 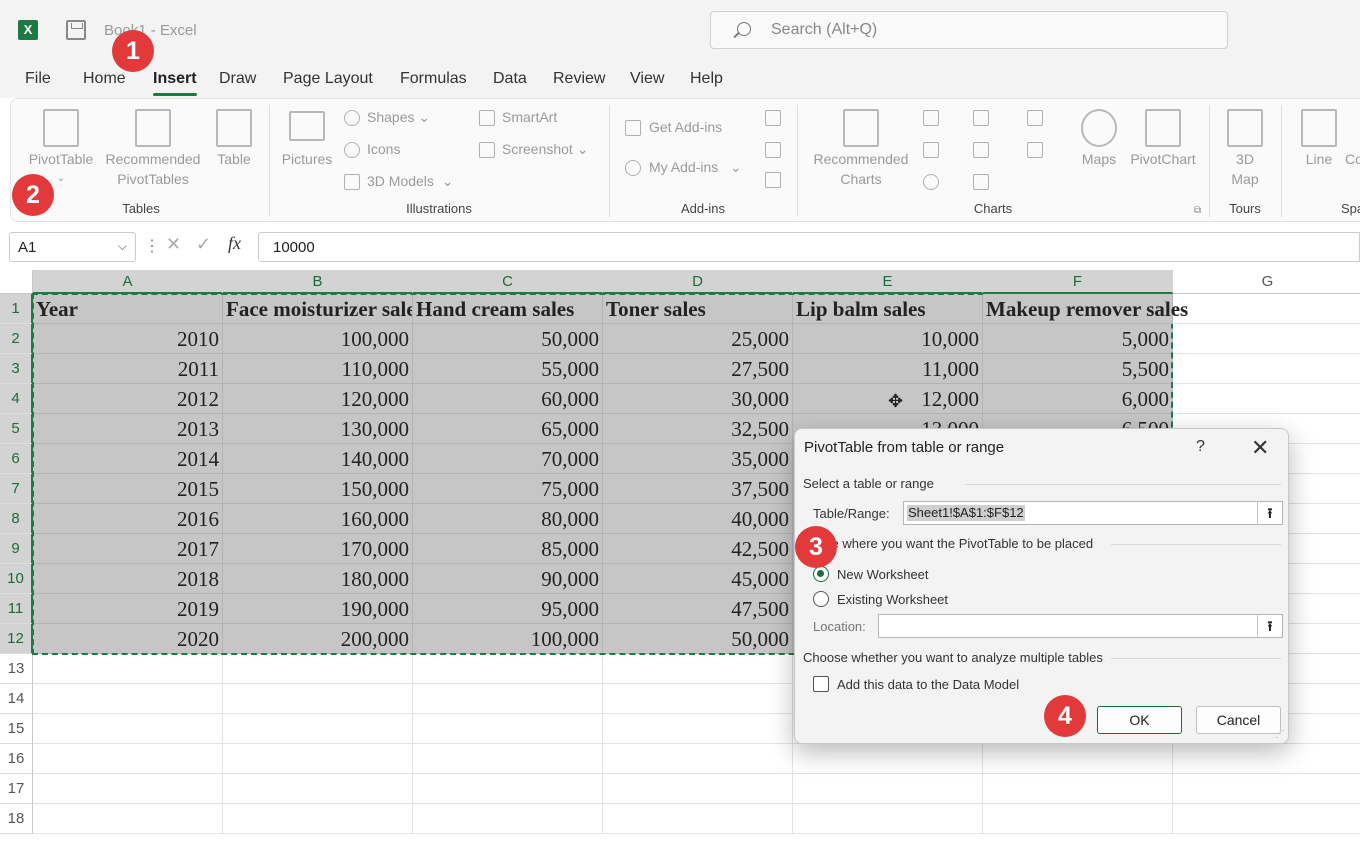 What do you see at coordinates (38, 79) in the screenshot?
I see `tab-file: File` at bounding box center [38, 79].